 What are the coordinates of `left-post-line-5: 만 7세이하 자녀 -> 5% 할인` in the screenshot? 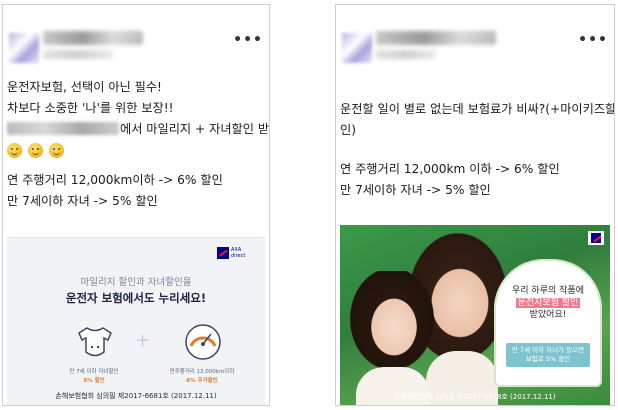 It's located at (82, 201).